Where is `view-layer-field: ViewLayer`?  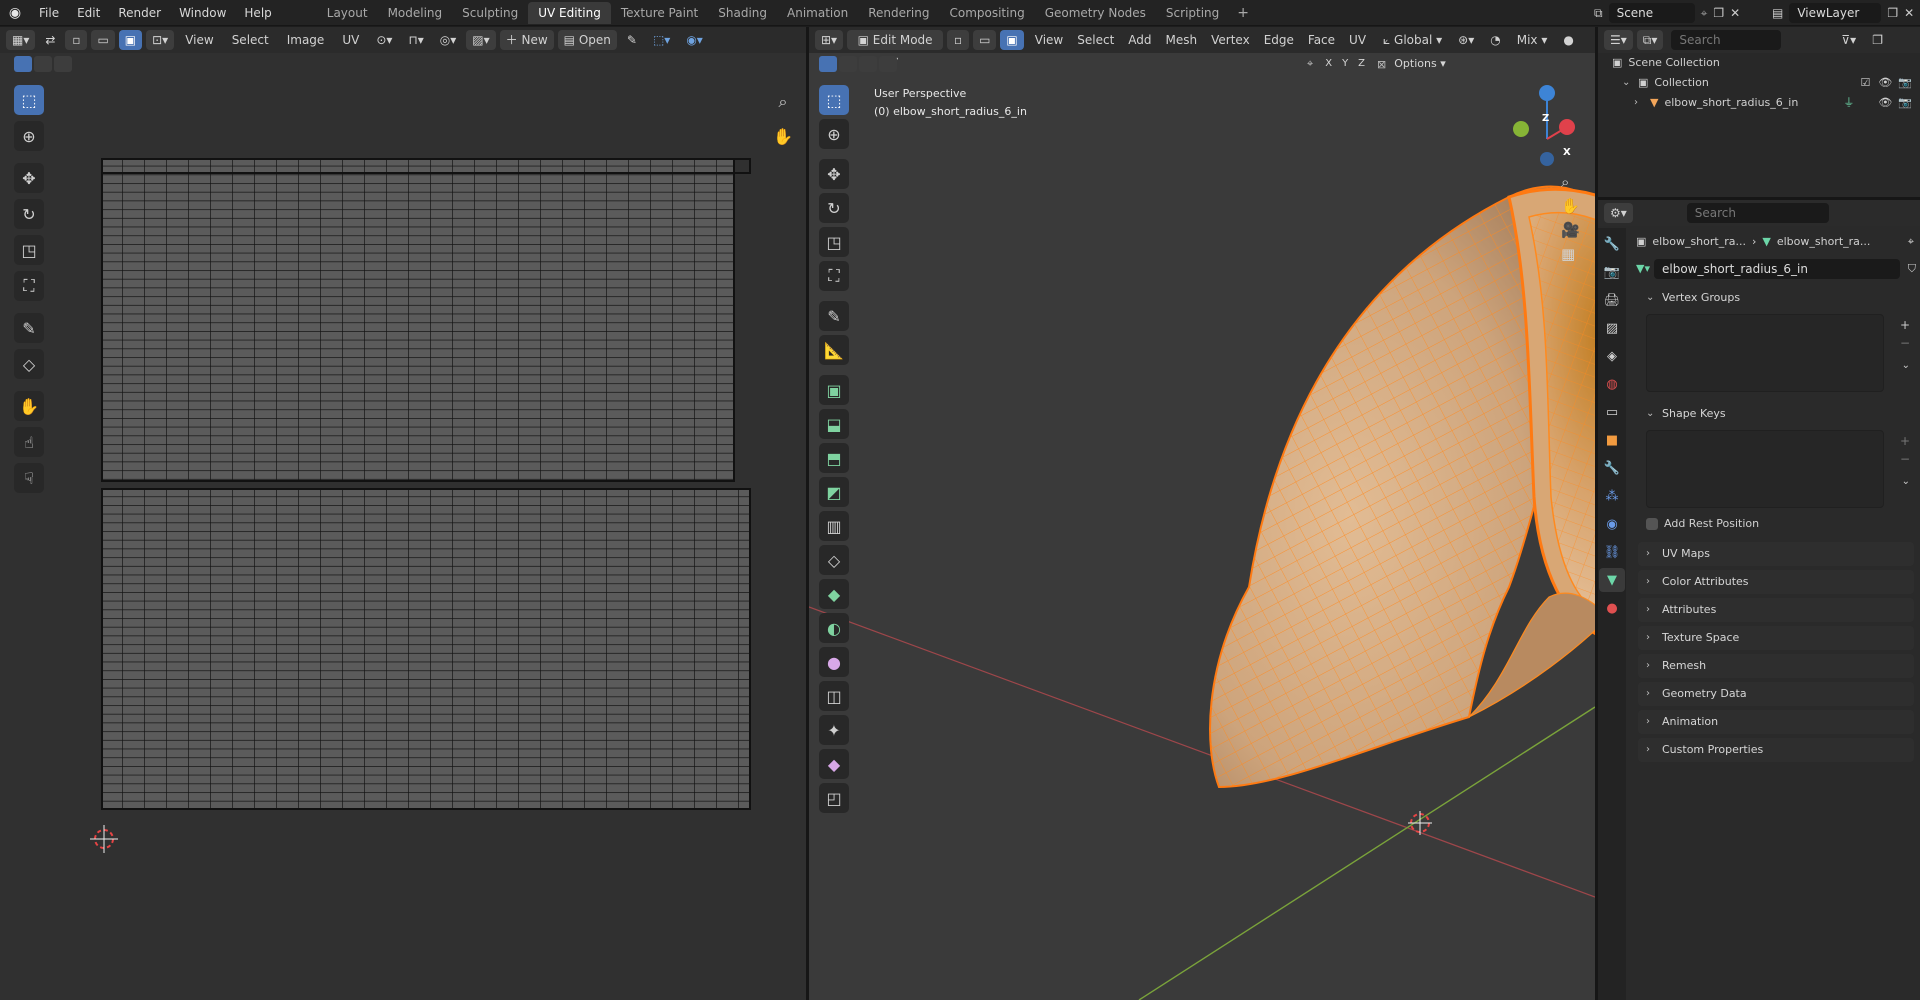 view-layer-field: ViewLayer is located at coordinates (1835, 13).